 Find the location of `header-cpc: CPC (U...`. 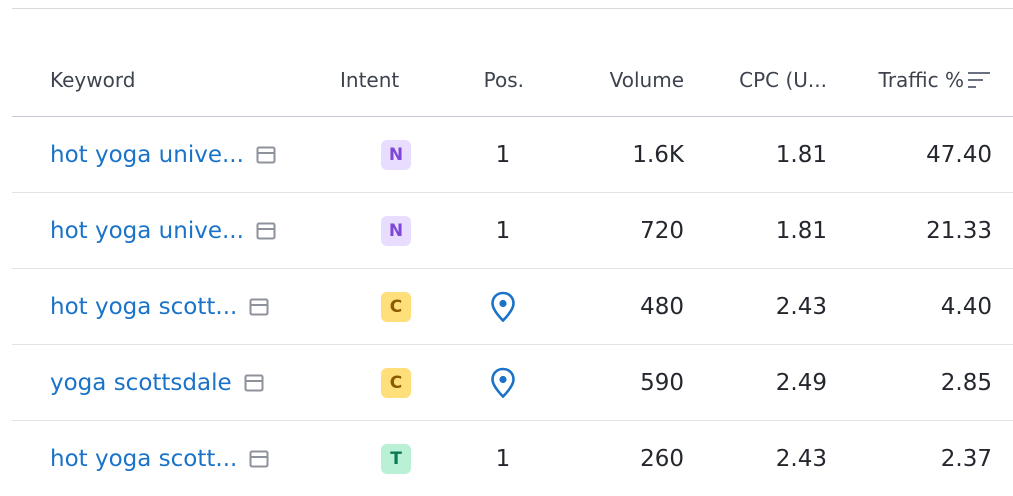

header-cpc: CPC (U... is located at coordinates (764, 80).